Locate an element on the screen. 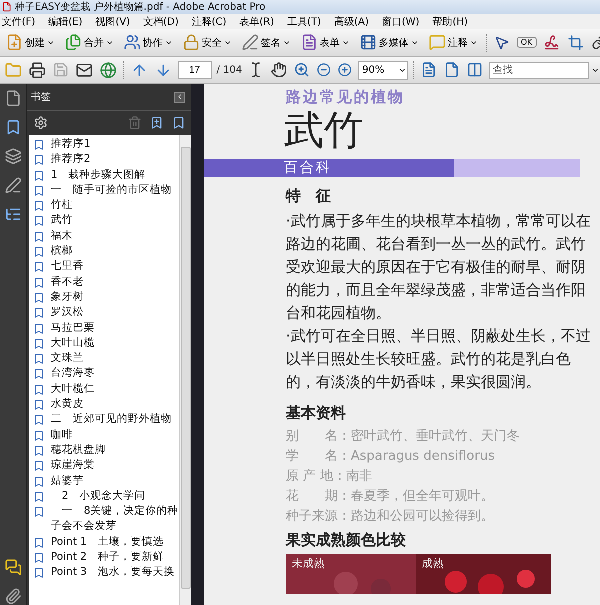 The height and width of the screenshot is (605, 600). section-heading: 果实成熟颜色比较 is located at coordinates (346, 540).